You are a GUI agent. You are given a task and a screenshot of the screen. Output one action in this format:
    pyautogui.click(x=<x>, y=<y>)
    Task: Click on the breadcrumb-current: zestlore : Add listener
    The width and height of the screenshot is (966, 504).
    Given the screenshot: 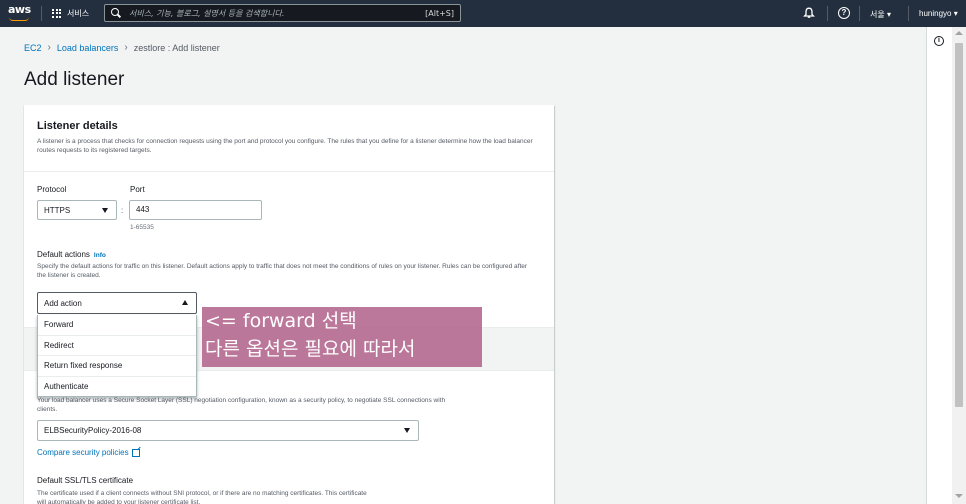 What is the action you would take?
    pyautogui.click(x=176, y=47)
    